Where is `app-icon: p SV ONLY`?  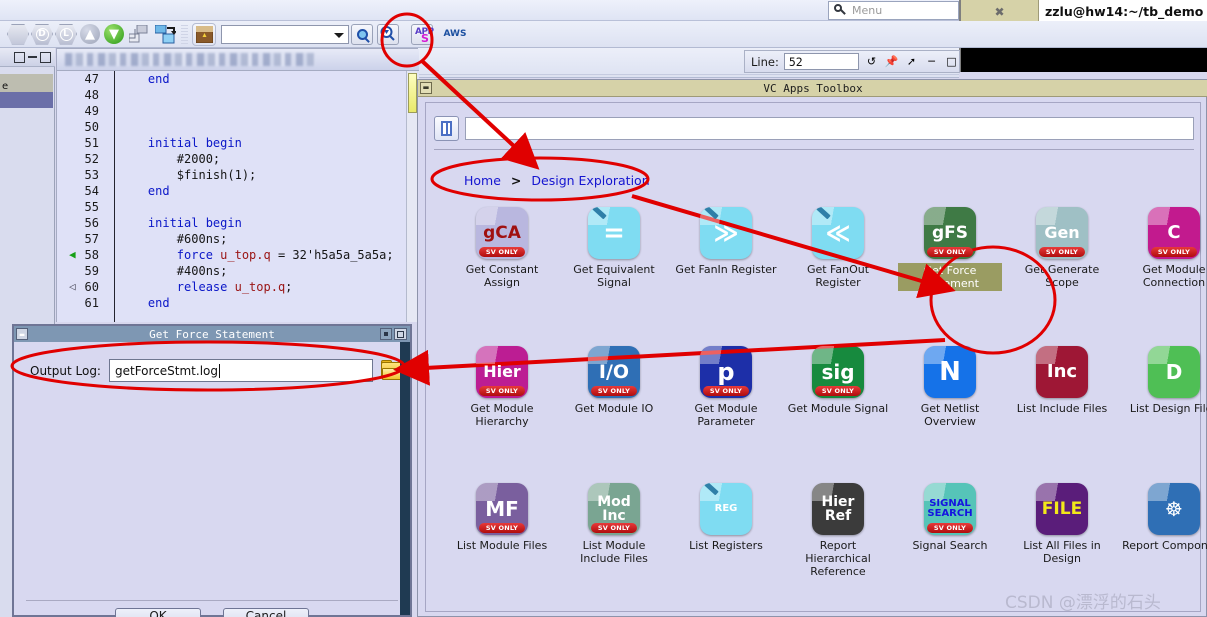
app-icon: p SV ONLY is located at coordinates (726, 372).